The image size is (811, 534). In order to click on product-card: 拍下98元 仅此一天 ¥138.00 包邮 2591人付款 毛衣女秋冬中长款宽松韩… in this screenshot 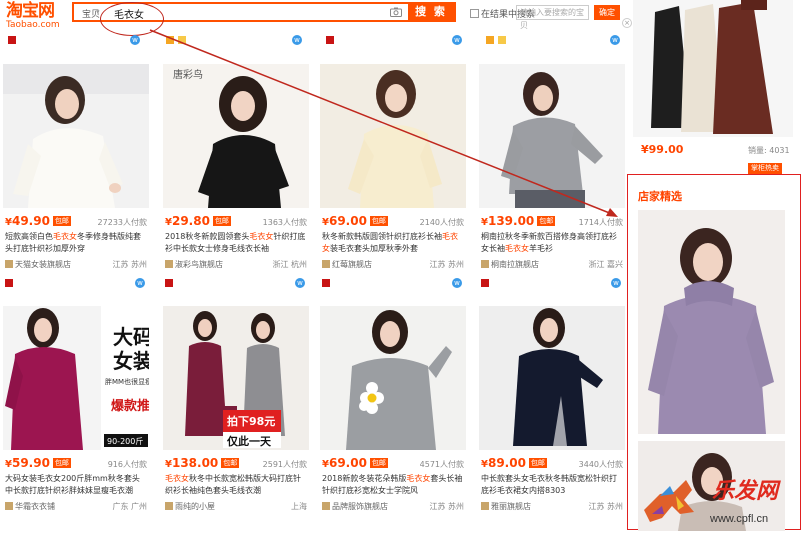, I will do `click(236, 420)`.